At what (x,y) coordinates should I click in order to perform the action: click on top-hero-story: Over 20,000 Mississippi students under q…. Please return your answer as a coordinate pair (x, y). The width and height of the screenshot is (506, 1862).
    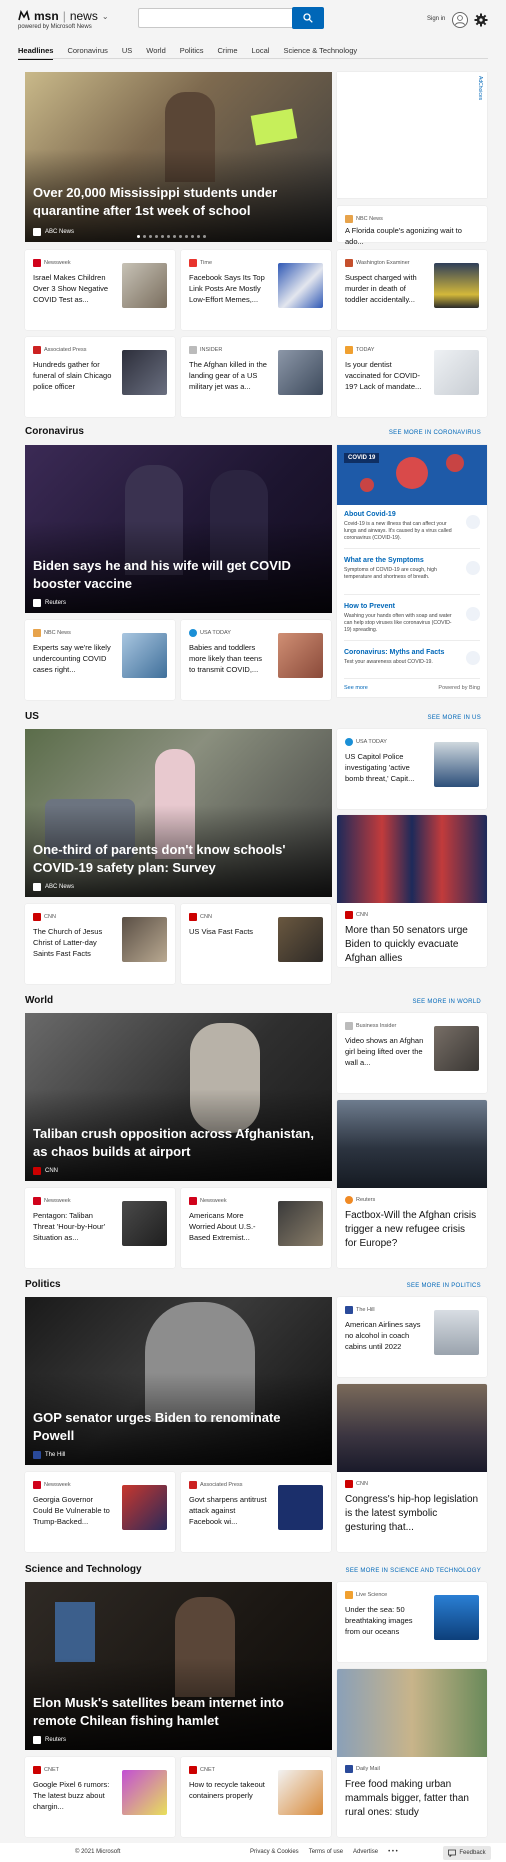
    Looking at the image, I should click on (178, 157).